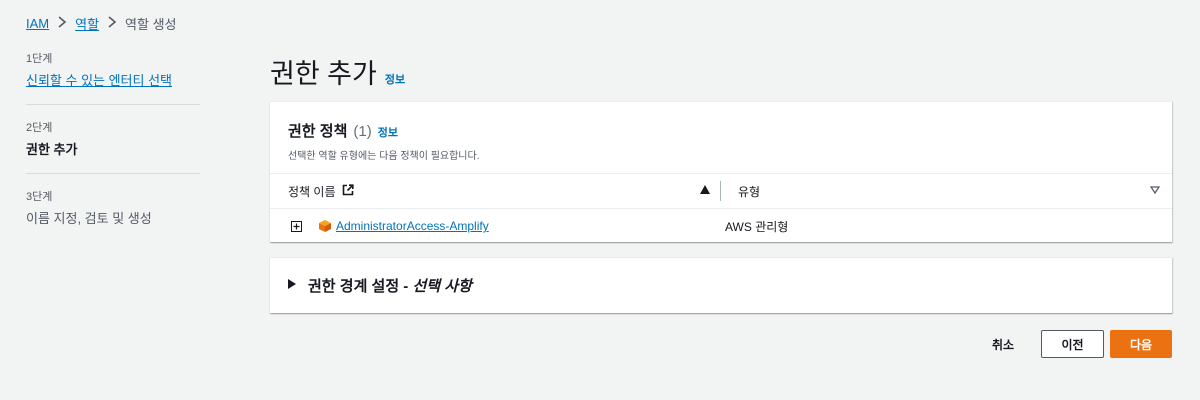 The image size is (1200, 400). Describe the element at coordinates (946, 191) in the screenshot. I see `column-header-type: 유형` at that location.